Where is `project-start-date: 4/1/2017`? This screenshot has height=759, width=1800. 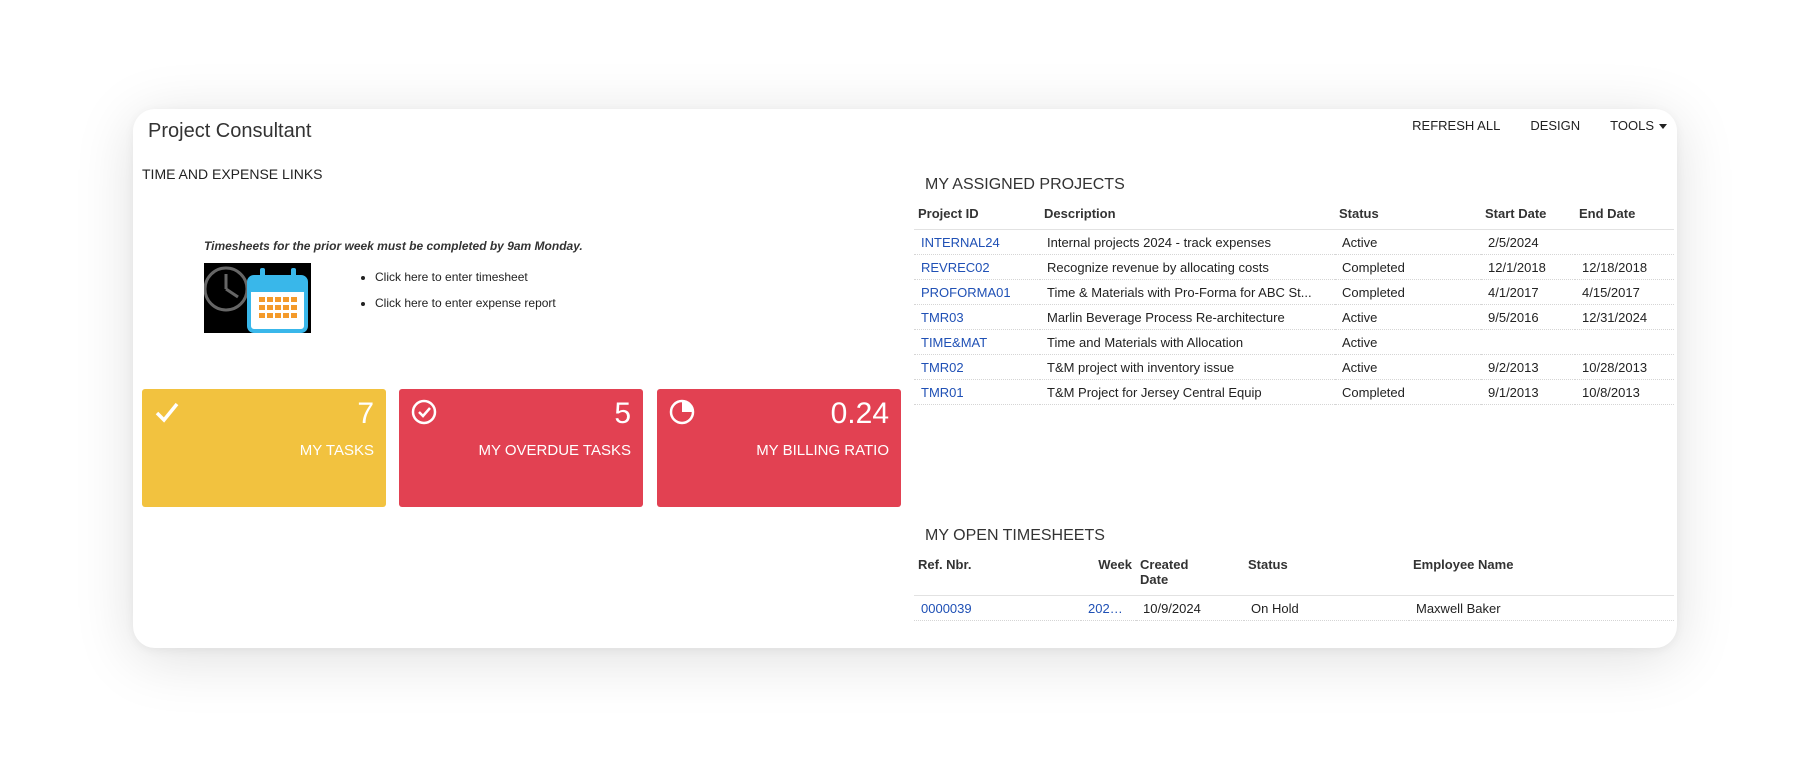
project-start-date: 4/1/2017 is located at coordinates (1528, 292).